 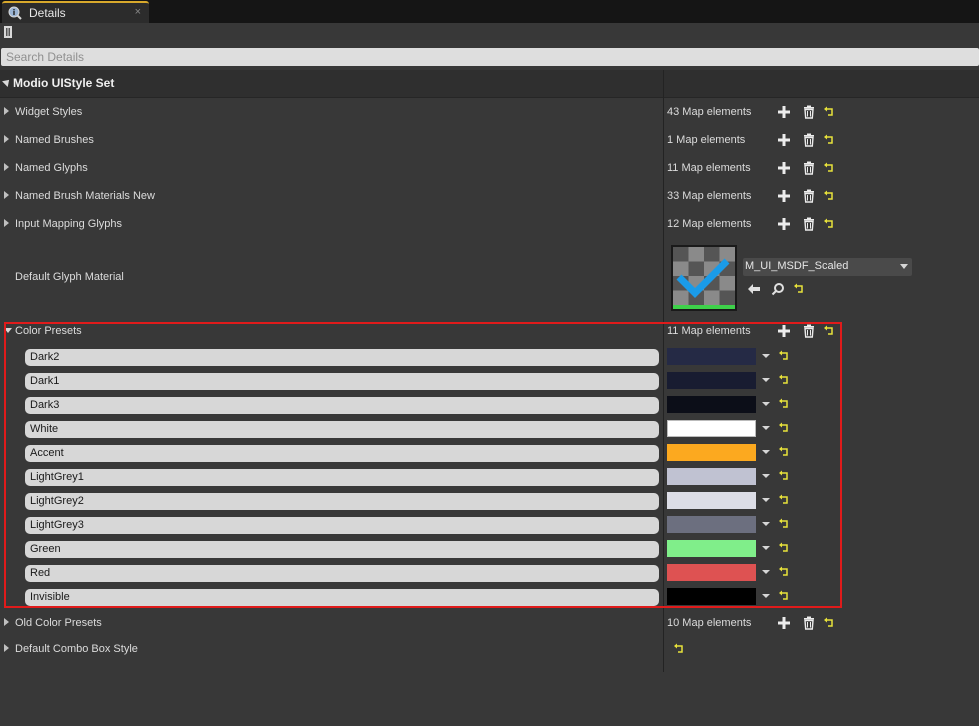 What do you see at coordinates (342, 381) in the screenshot?
I see `preset-key-field: Dark1` at bounding box center [342, 381].